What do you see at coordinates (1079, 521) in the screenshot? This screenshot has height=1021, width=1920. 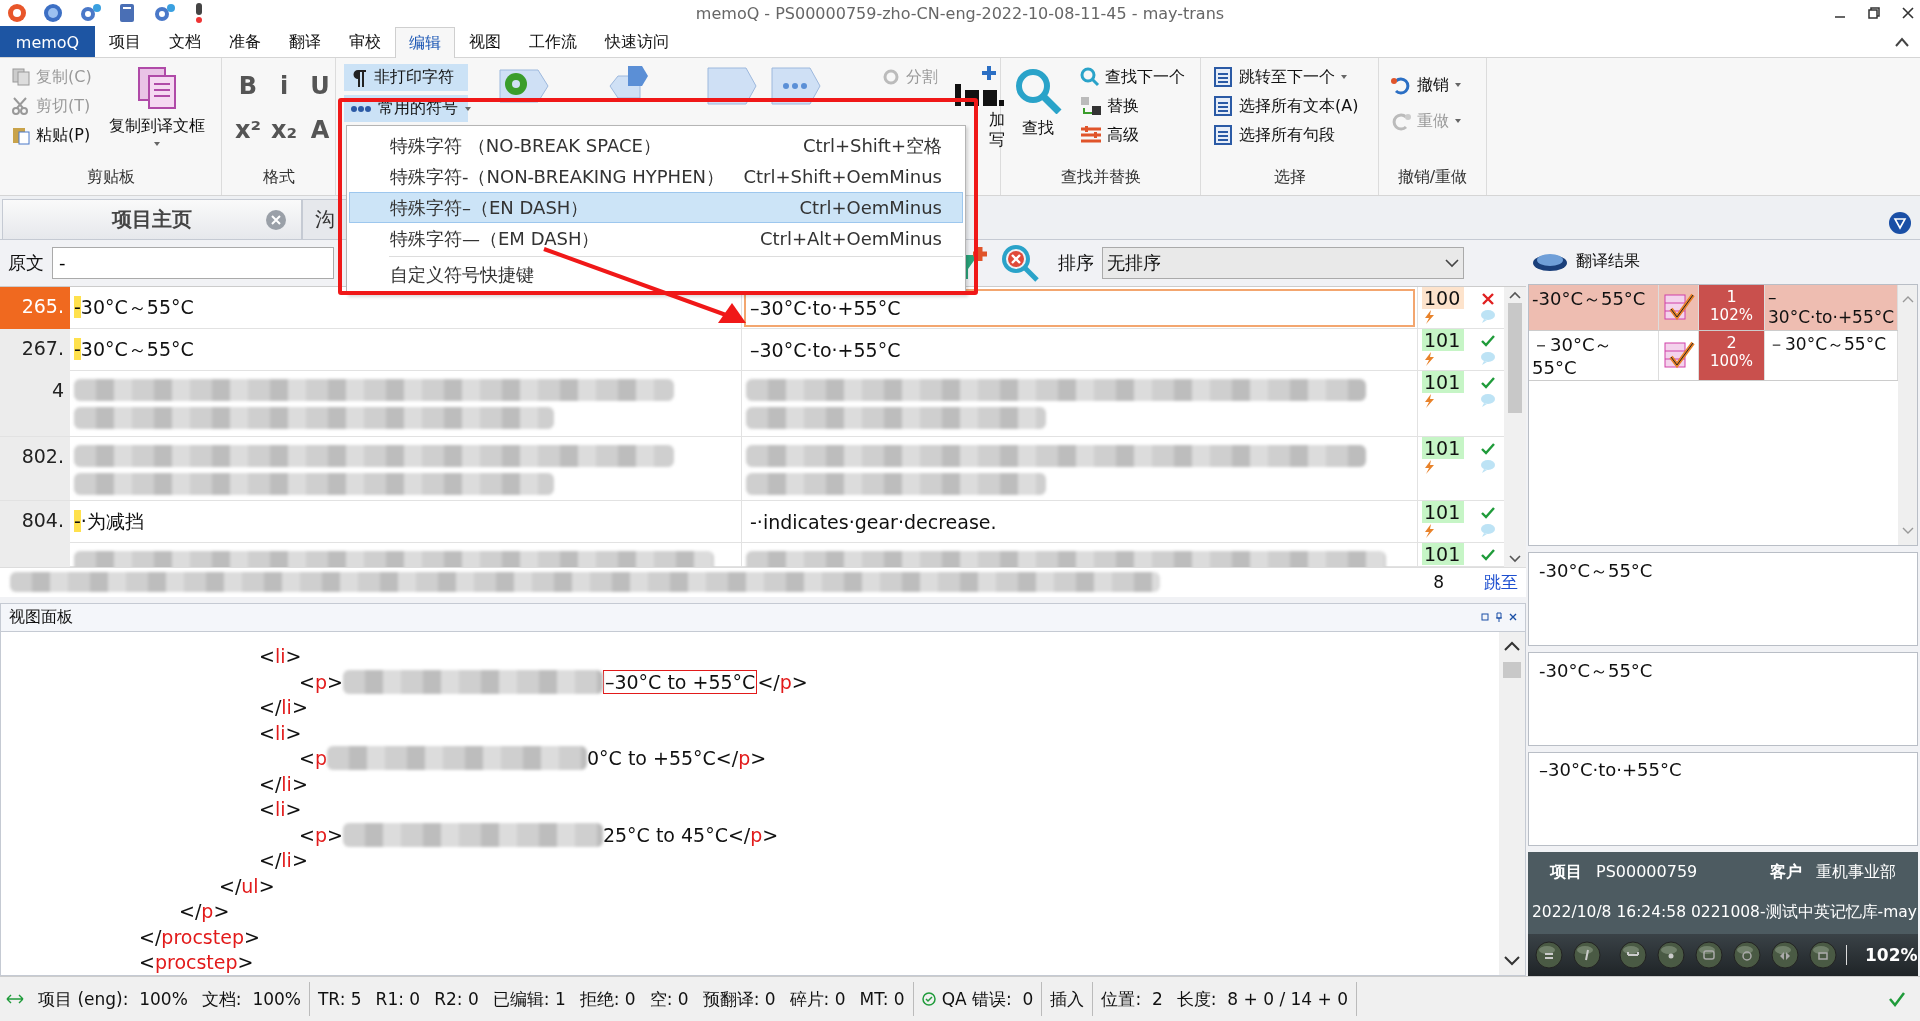 I see `target-text: -·indicates·gear·decrease.` at bounding box center [1079, 521].